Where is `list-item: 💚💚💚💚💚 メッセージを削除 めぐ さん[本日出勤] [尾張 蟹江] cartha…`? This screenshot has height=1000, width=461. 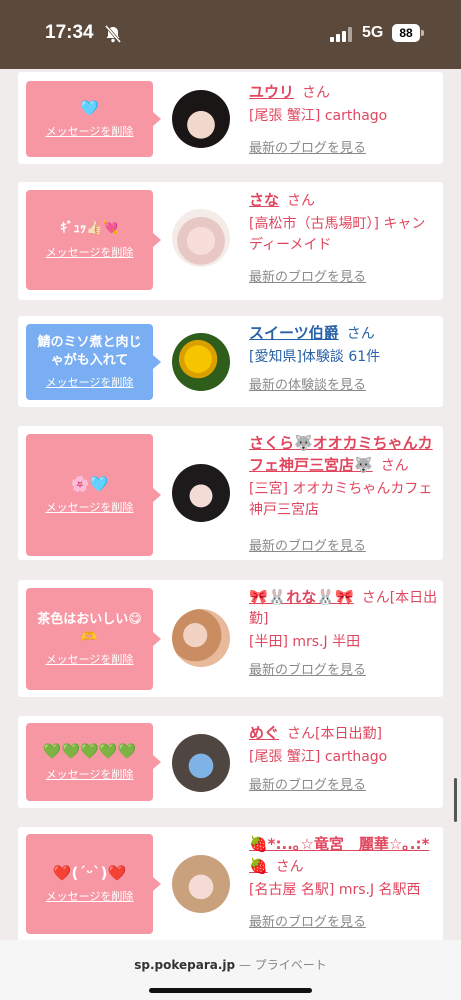 list-item: 💚💚💚💚💚 メッセージを削除 めぐ さん[本日出勤] [尾張 蟹江] cartha… is located at coordinates (230, 762).